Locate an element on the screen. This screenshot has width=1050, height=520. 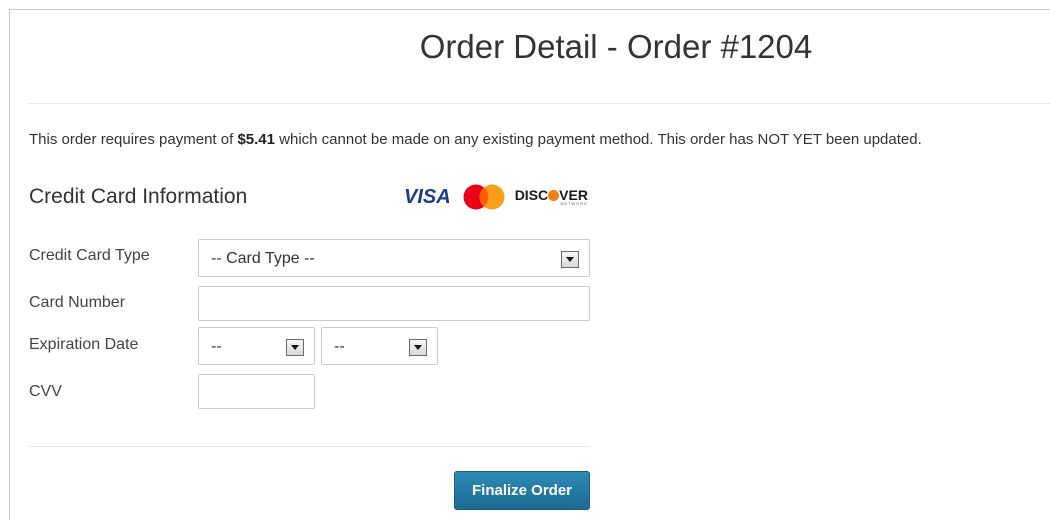
card-number-label: Card Number is located at coordinates (77, 302).